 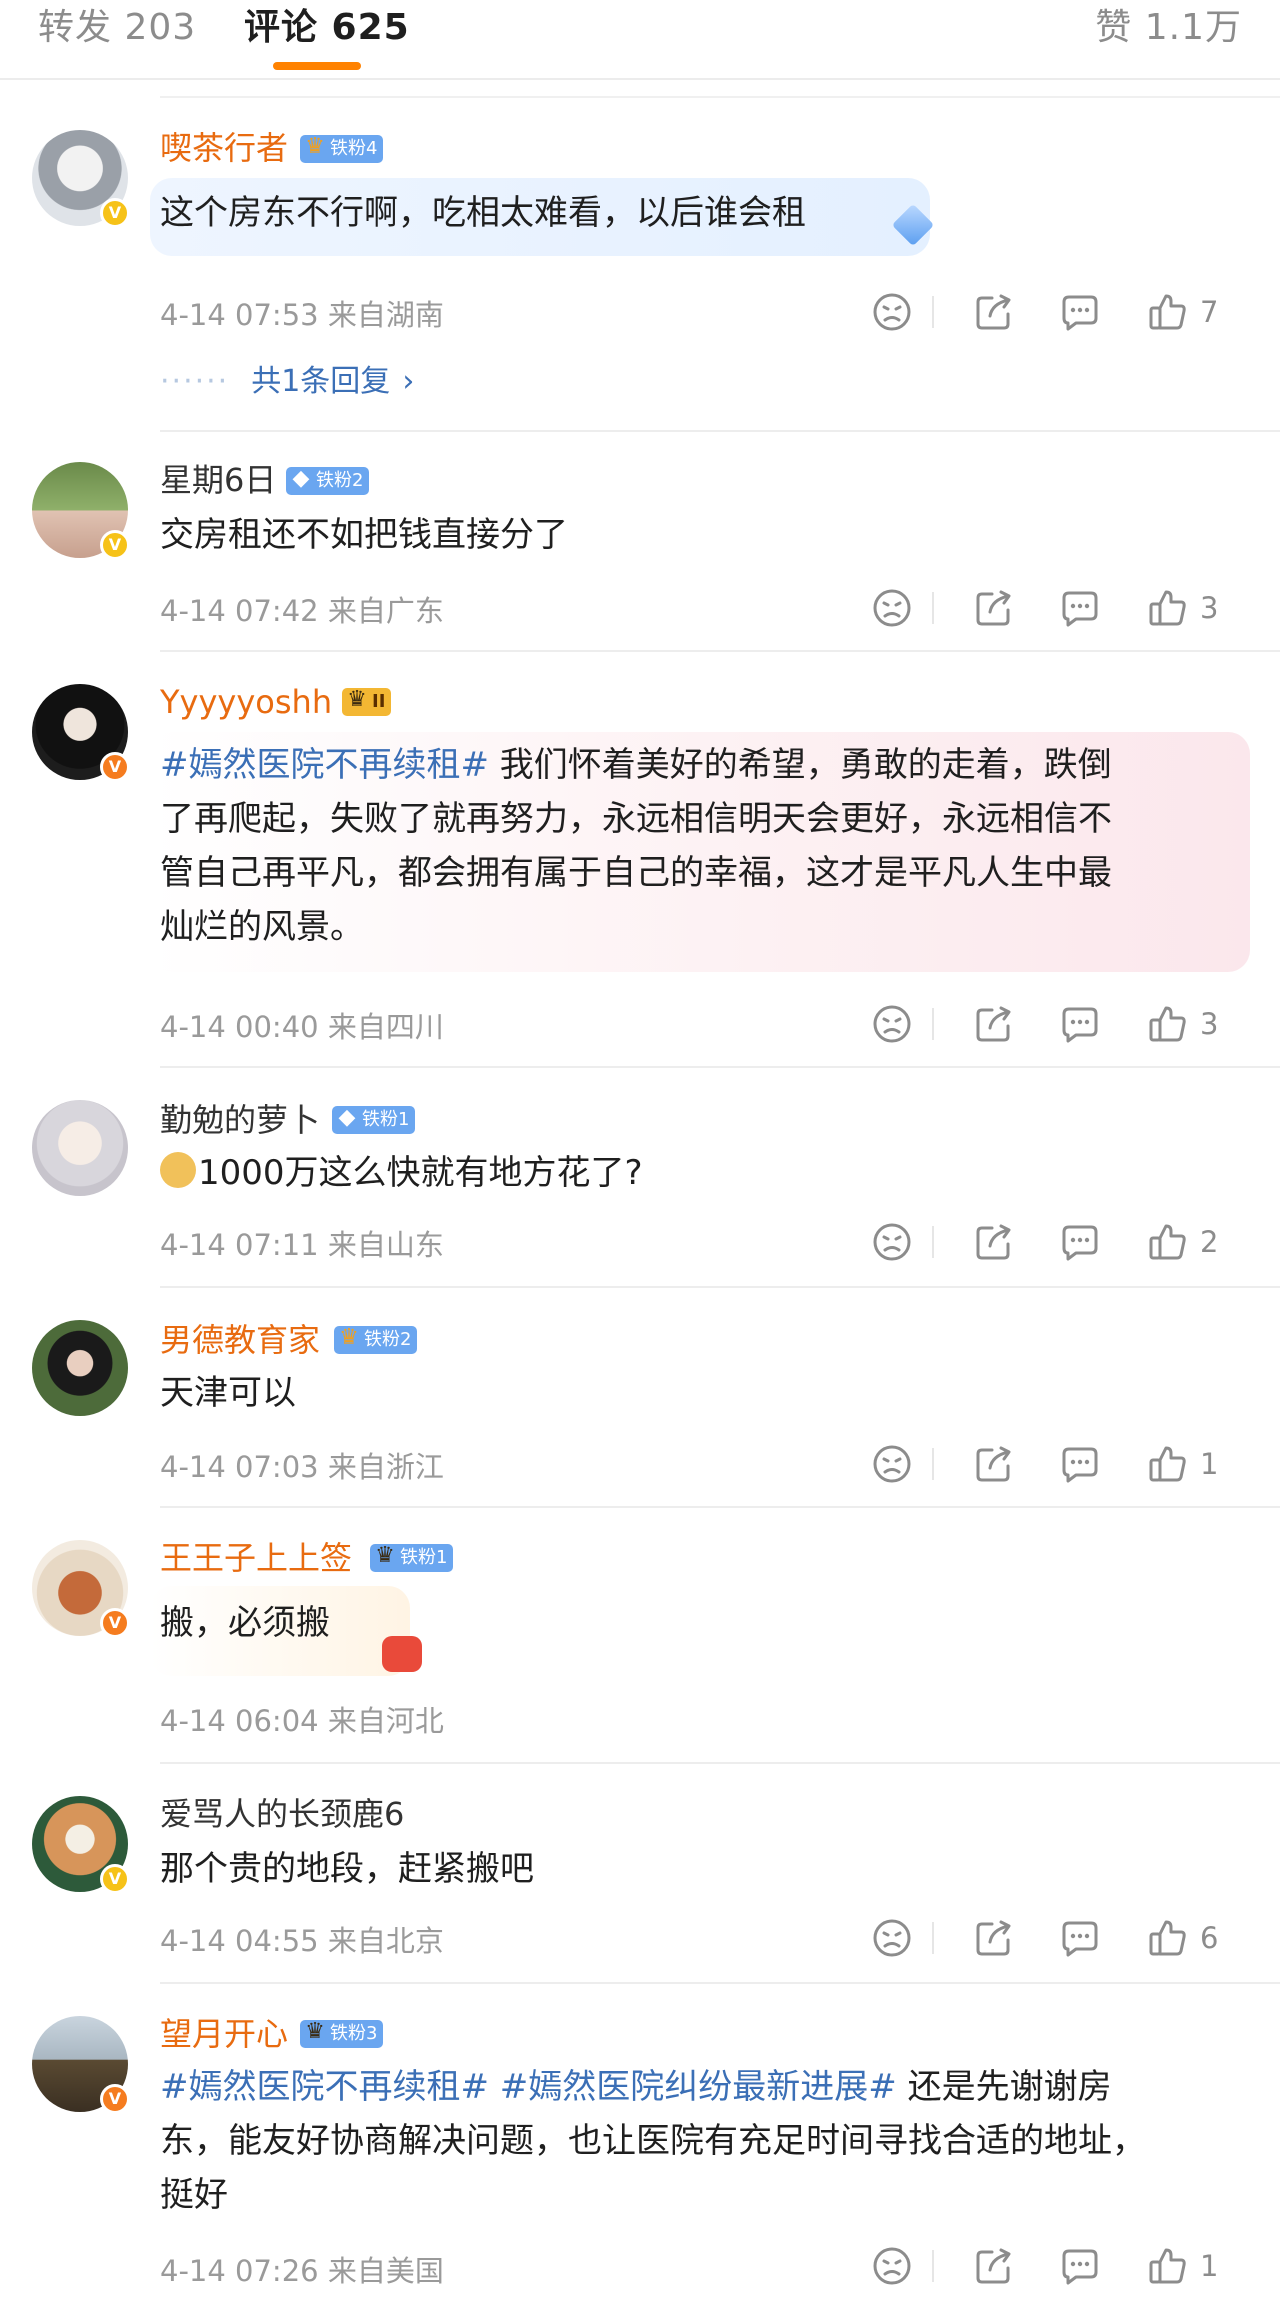 What do you see at coordinates (218, 480) in the screenshot?
I see `username: 星期6日` at bounding box center [218, 480].